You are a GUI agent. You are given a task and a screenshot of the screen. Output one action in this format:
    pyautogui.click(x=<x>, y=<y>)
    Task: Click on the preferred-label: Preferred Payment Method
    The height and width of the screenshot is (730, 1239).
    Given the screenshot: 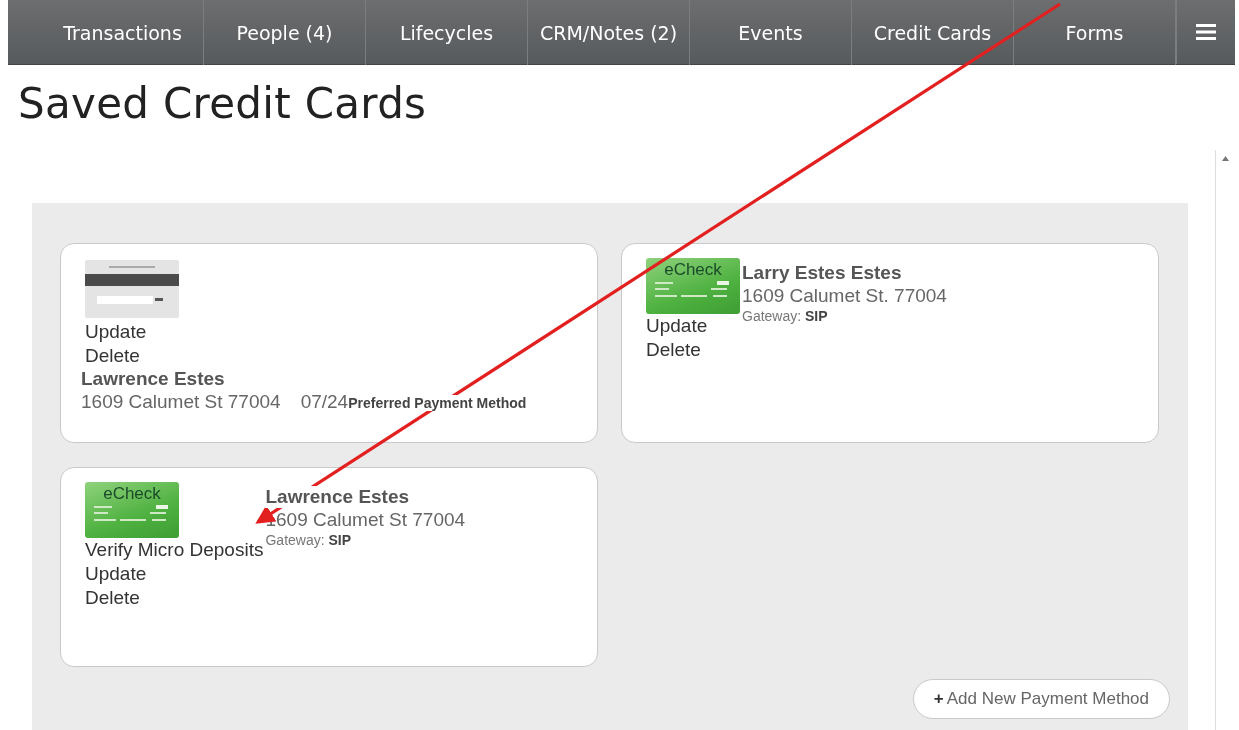 What is the action you would take?
    pyautogui.click(x=437, y=403)
    